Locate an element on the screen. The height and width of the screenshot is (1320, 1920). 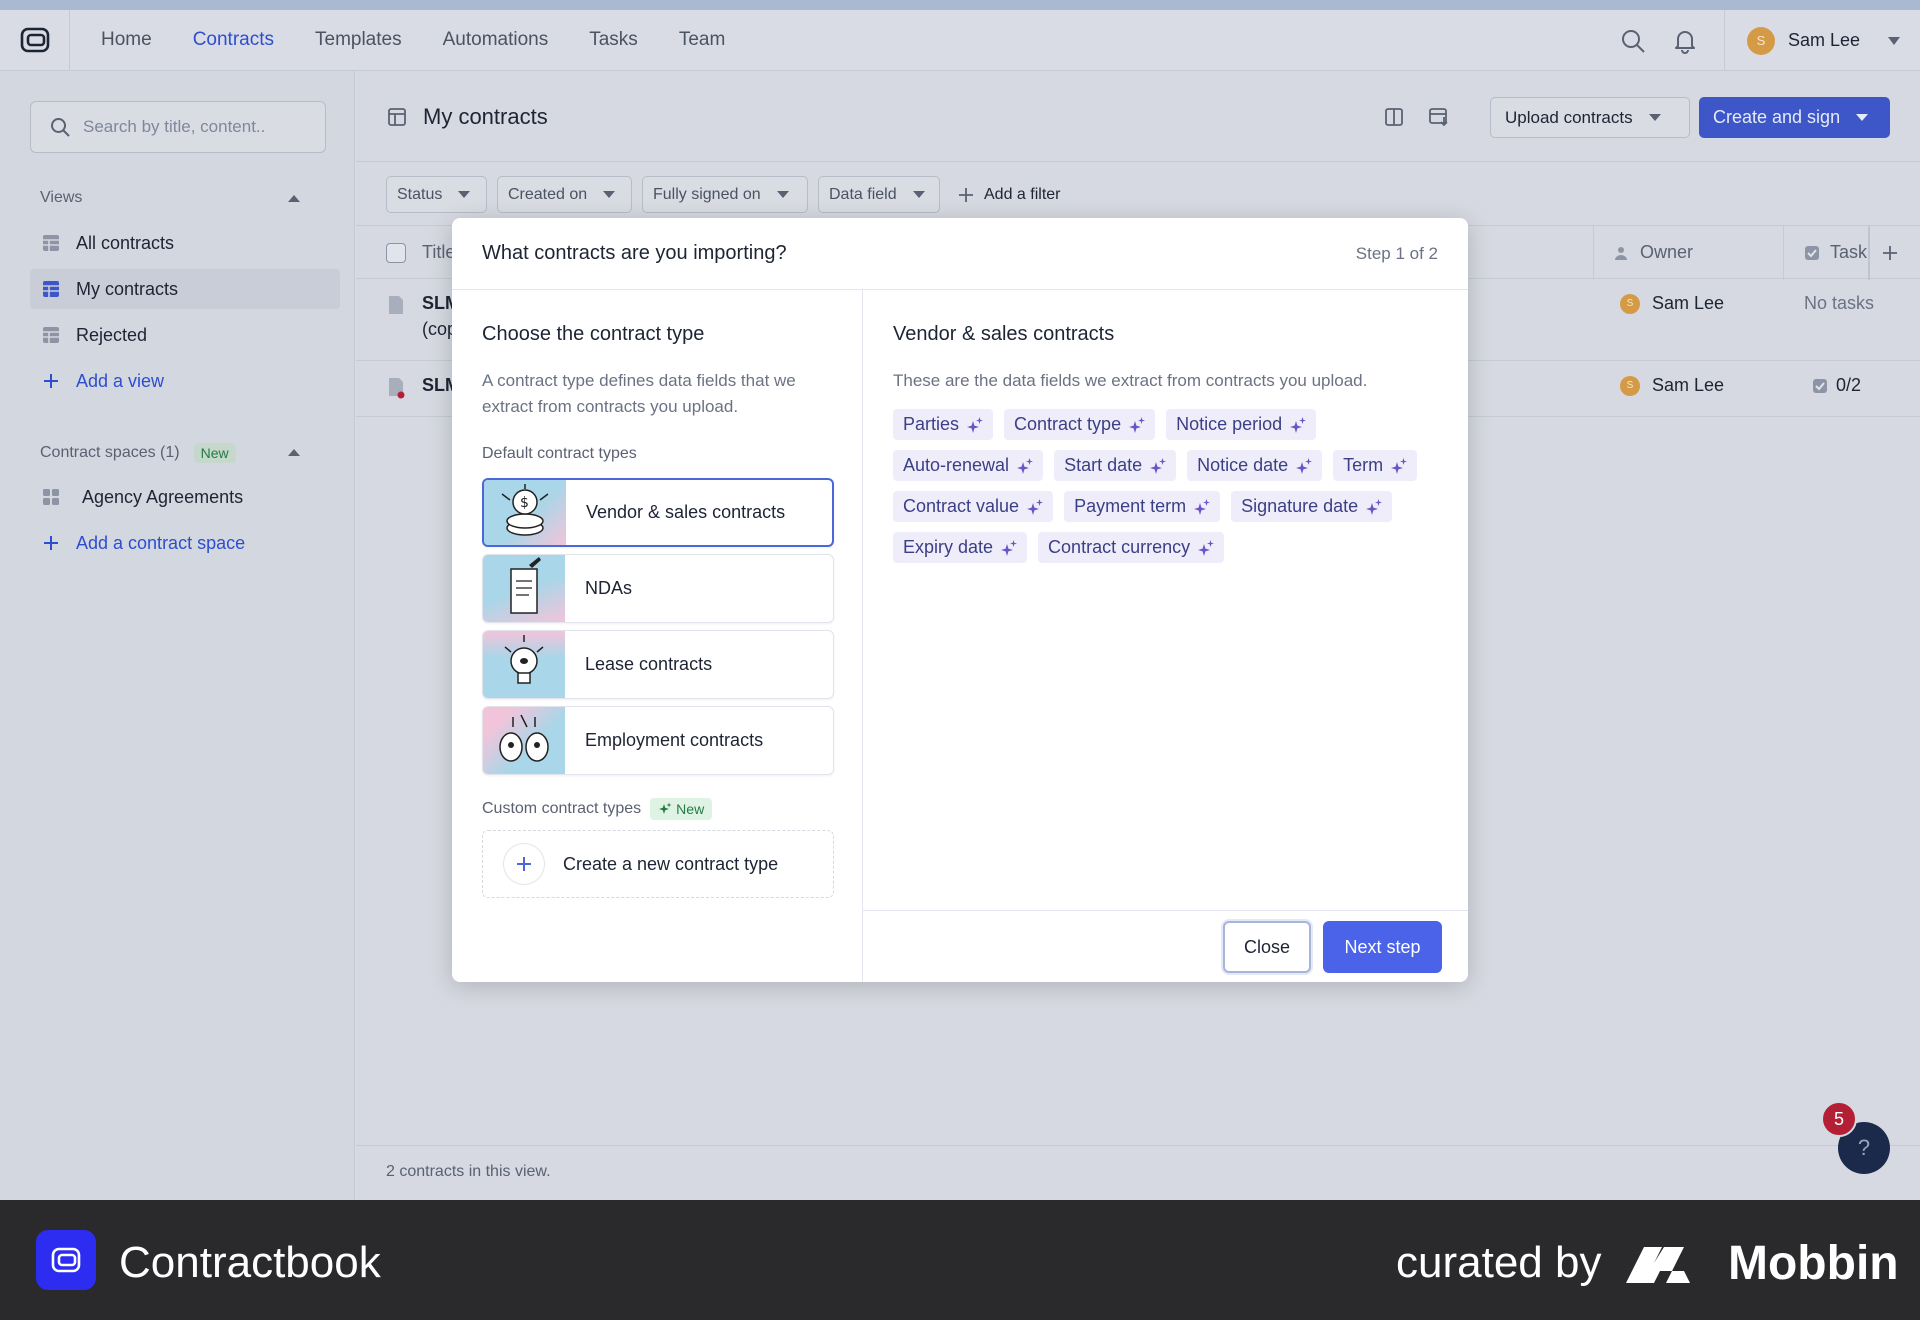
nav-automations: Automations is located at coordinates (496, 40).